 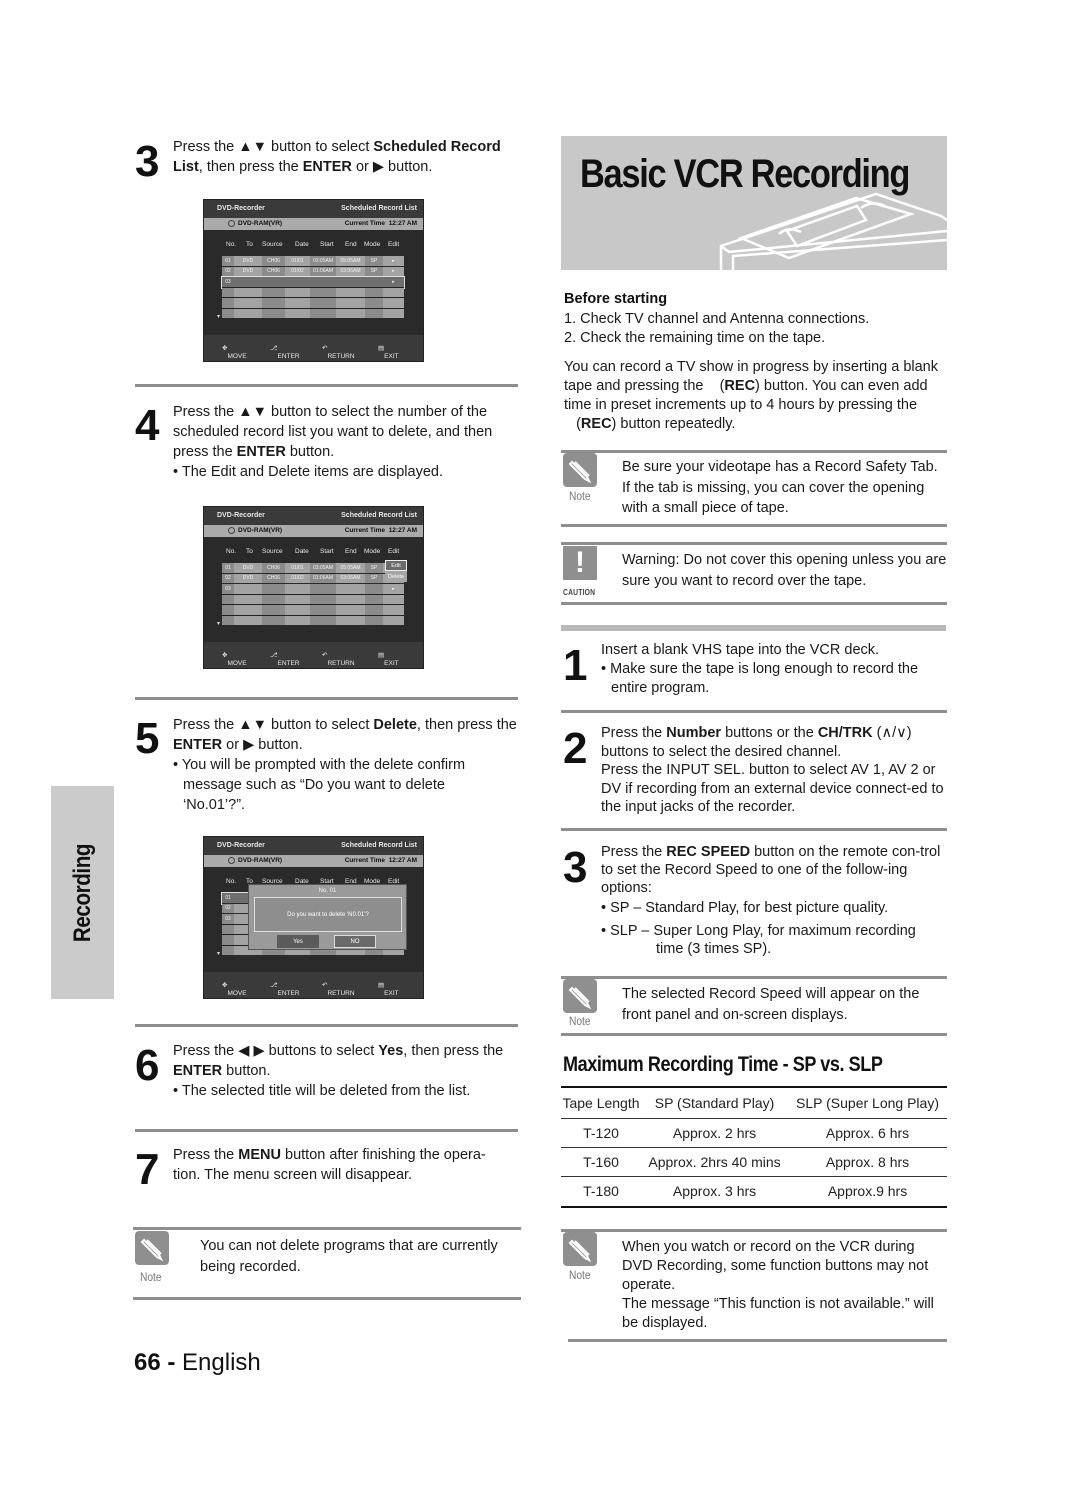 I want to click on step-4-number: 4, so click(x=147, y=425).